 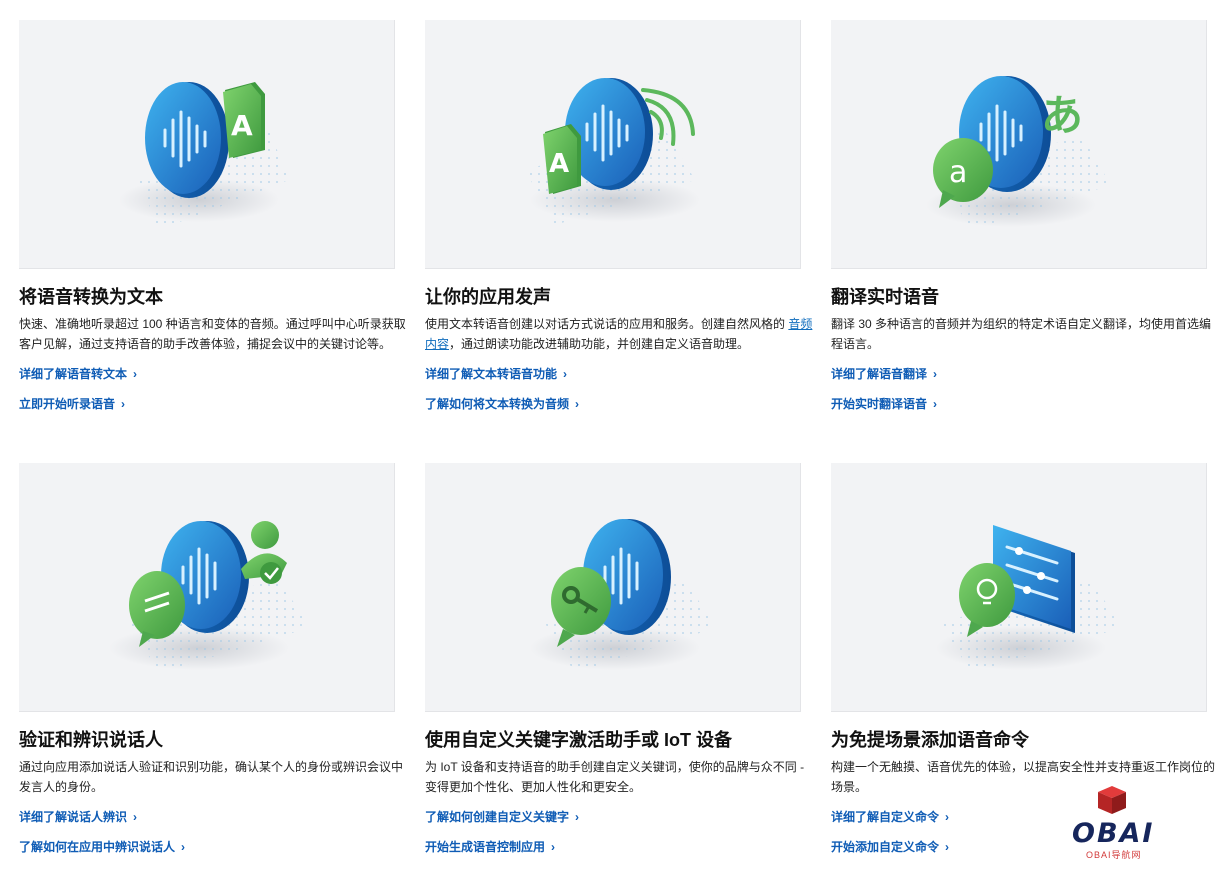 I want to click on learn-more-link: 详细了解文本转语音功能 ›, so click(x=613, y=380).